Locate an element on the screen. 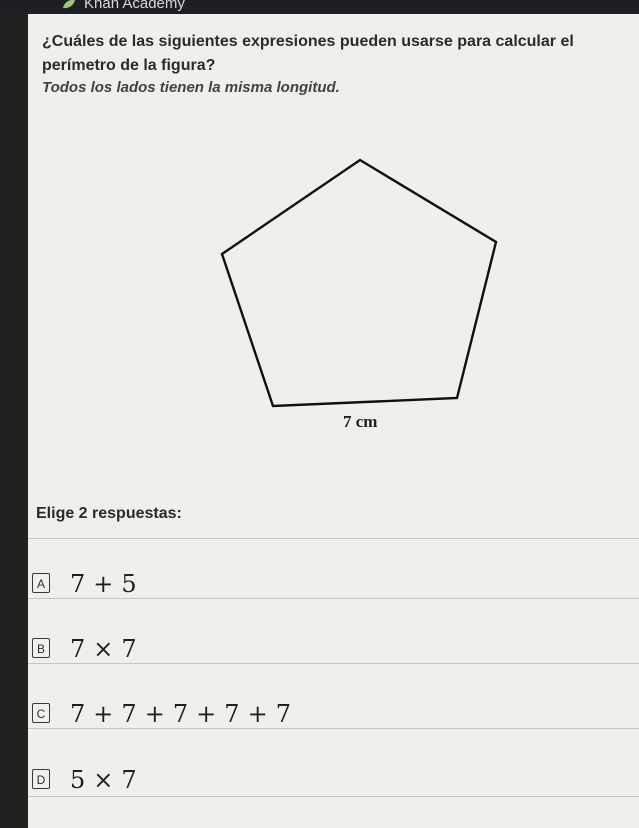 This screenshot has height=828, width=639. answer-option-a: A 7 + 5 is located at coordinates (333, 588).